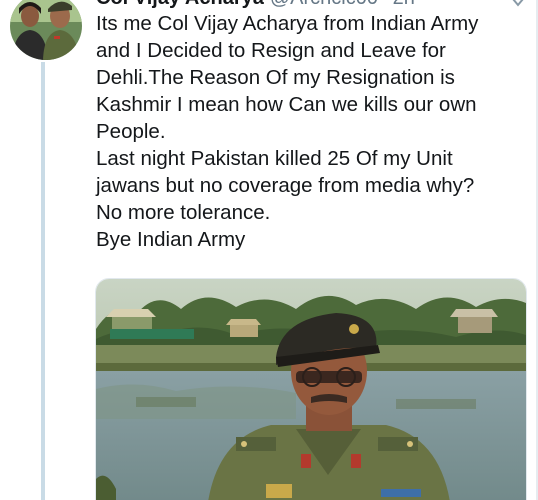  Describe the element at coordinates (271, 50) in the screenshot. I see `tweet-text-line: and I Decided to Resign and Leave for` at that location.